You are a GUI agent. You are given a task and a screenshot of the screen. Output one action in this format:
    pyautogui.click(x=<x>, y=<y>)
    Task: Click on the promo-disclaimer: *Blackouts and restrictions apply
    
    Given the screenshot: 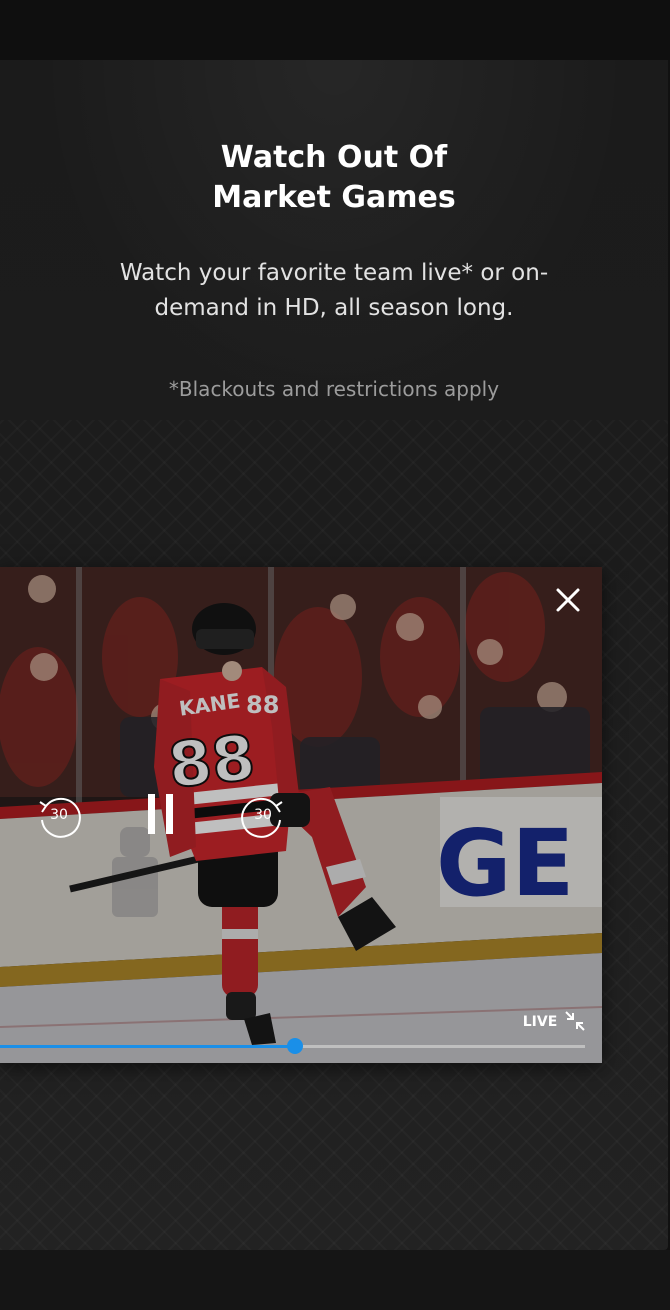 What is the action you would take?
    pyautogui.click(x=334, y=389)
    